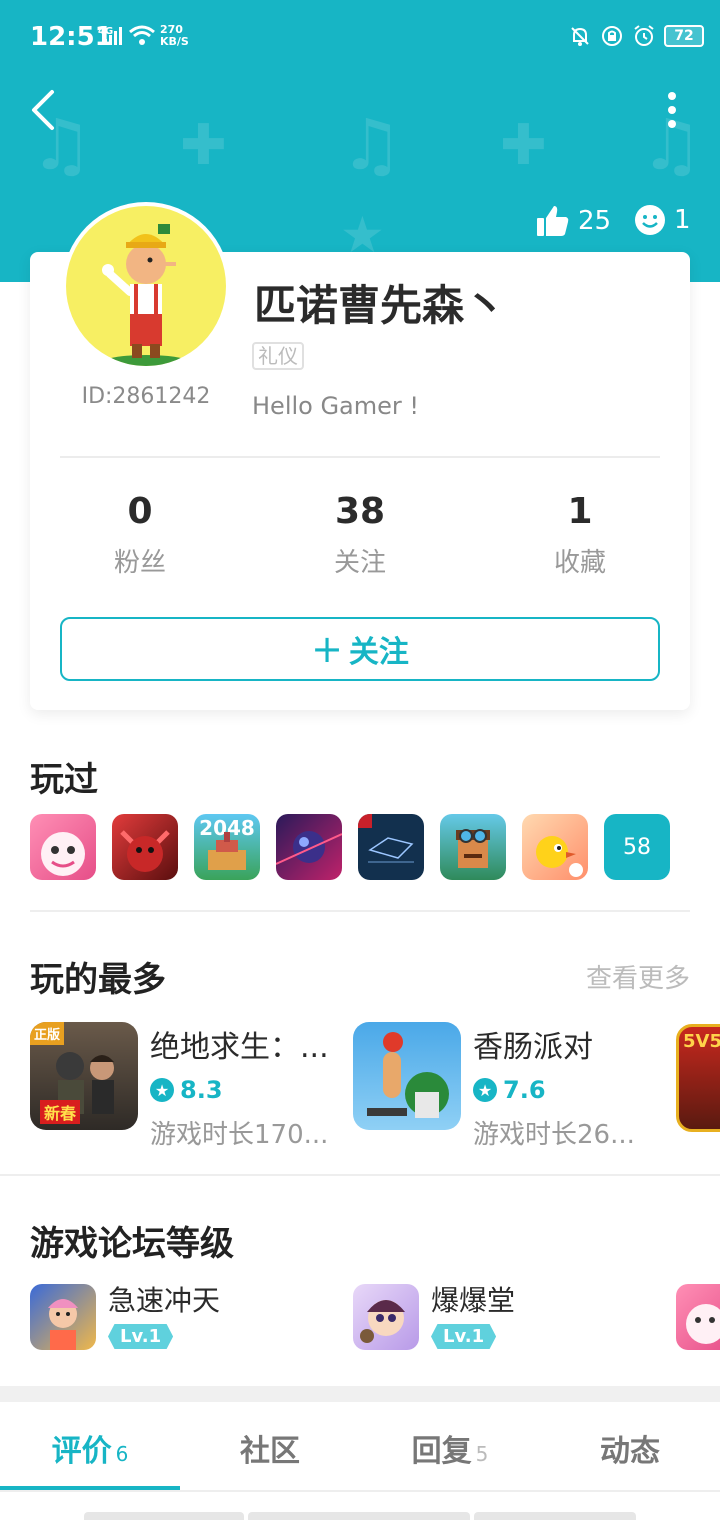 This screenshot has height=1520, width=720. What do you see at coordinates (227, 847) in the screenshot?
I see `2048-game-icon: 2048` at bounding box center [227, 847].